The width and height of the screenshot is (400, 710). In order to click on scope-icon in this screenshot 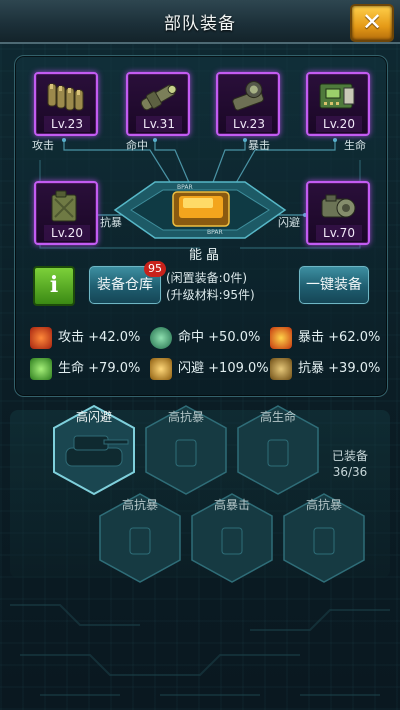, I will do `click(158, 97)`.